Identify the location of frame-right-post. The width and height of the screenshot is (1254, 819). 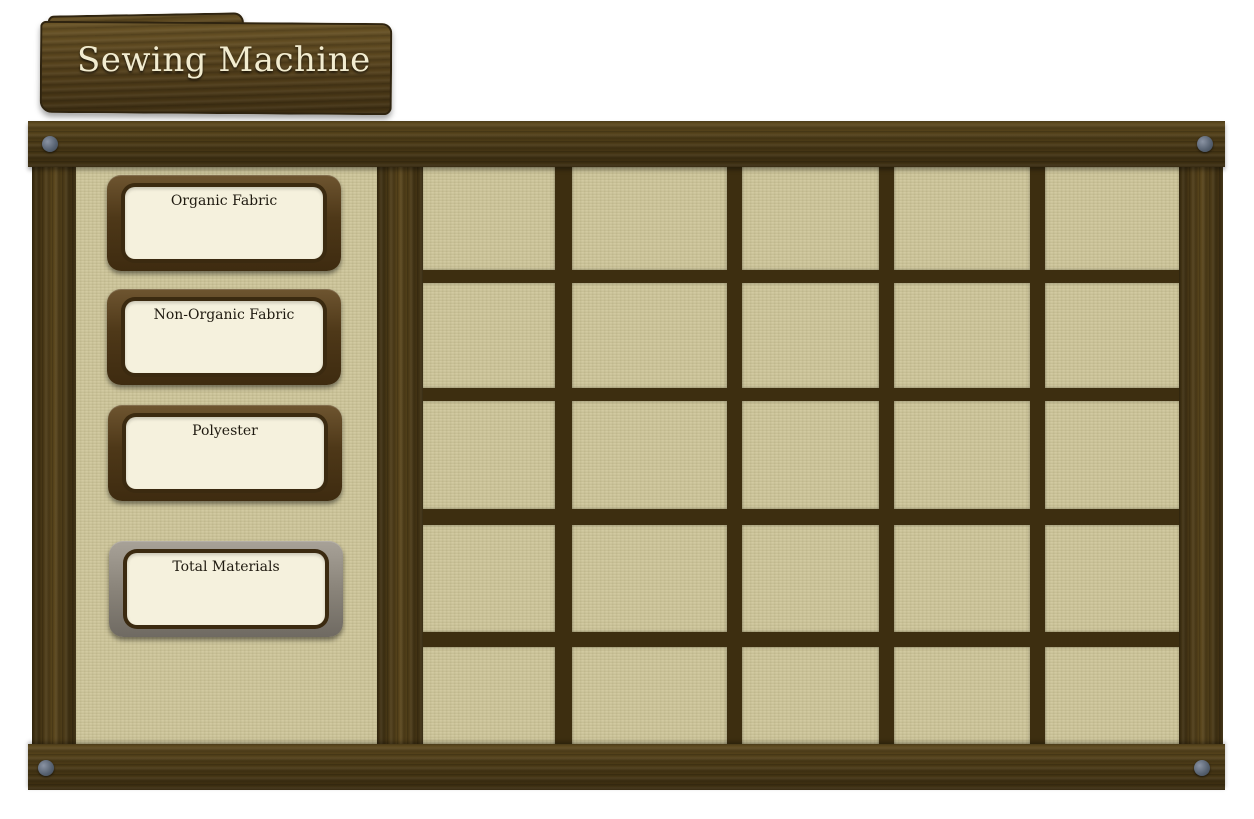
(1201, 456).